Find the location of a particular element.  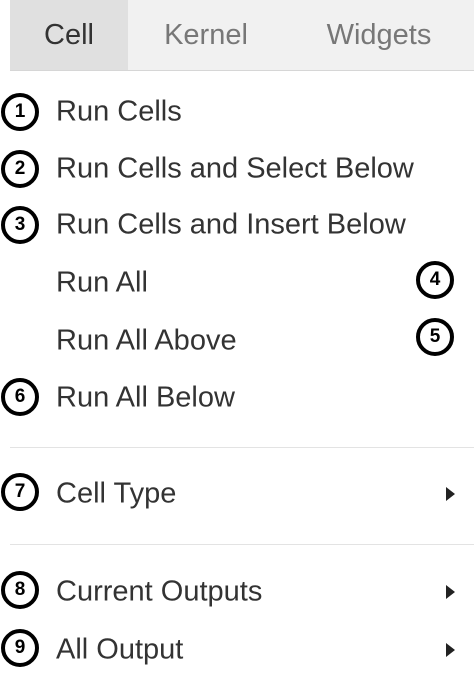

callout-4-icon: 4 is located at coordinates (435, 280).